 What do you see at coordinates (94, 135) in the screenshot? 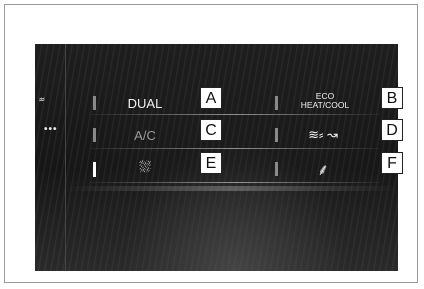
I see `ac-indicator` at bounding box center [94, 135].